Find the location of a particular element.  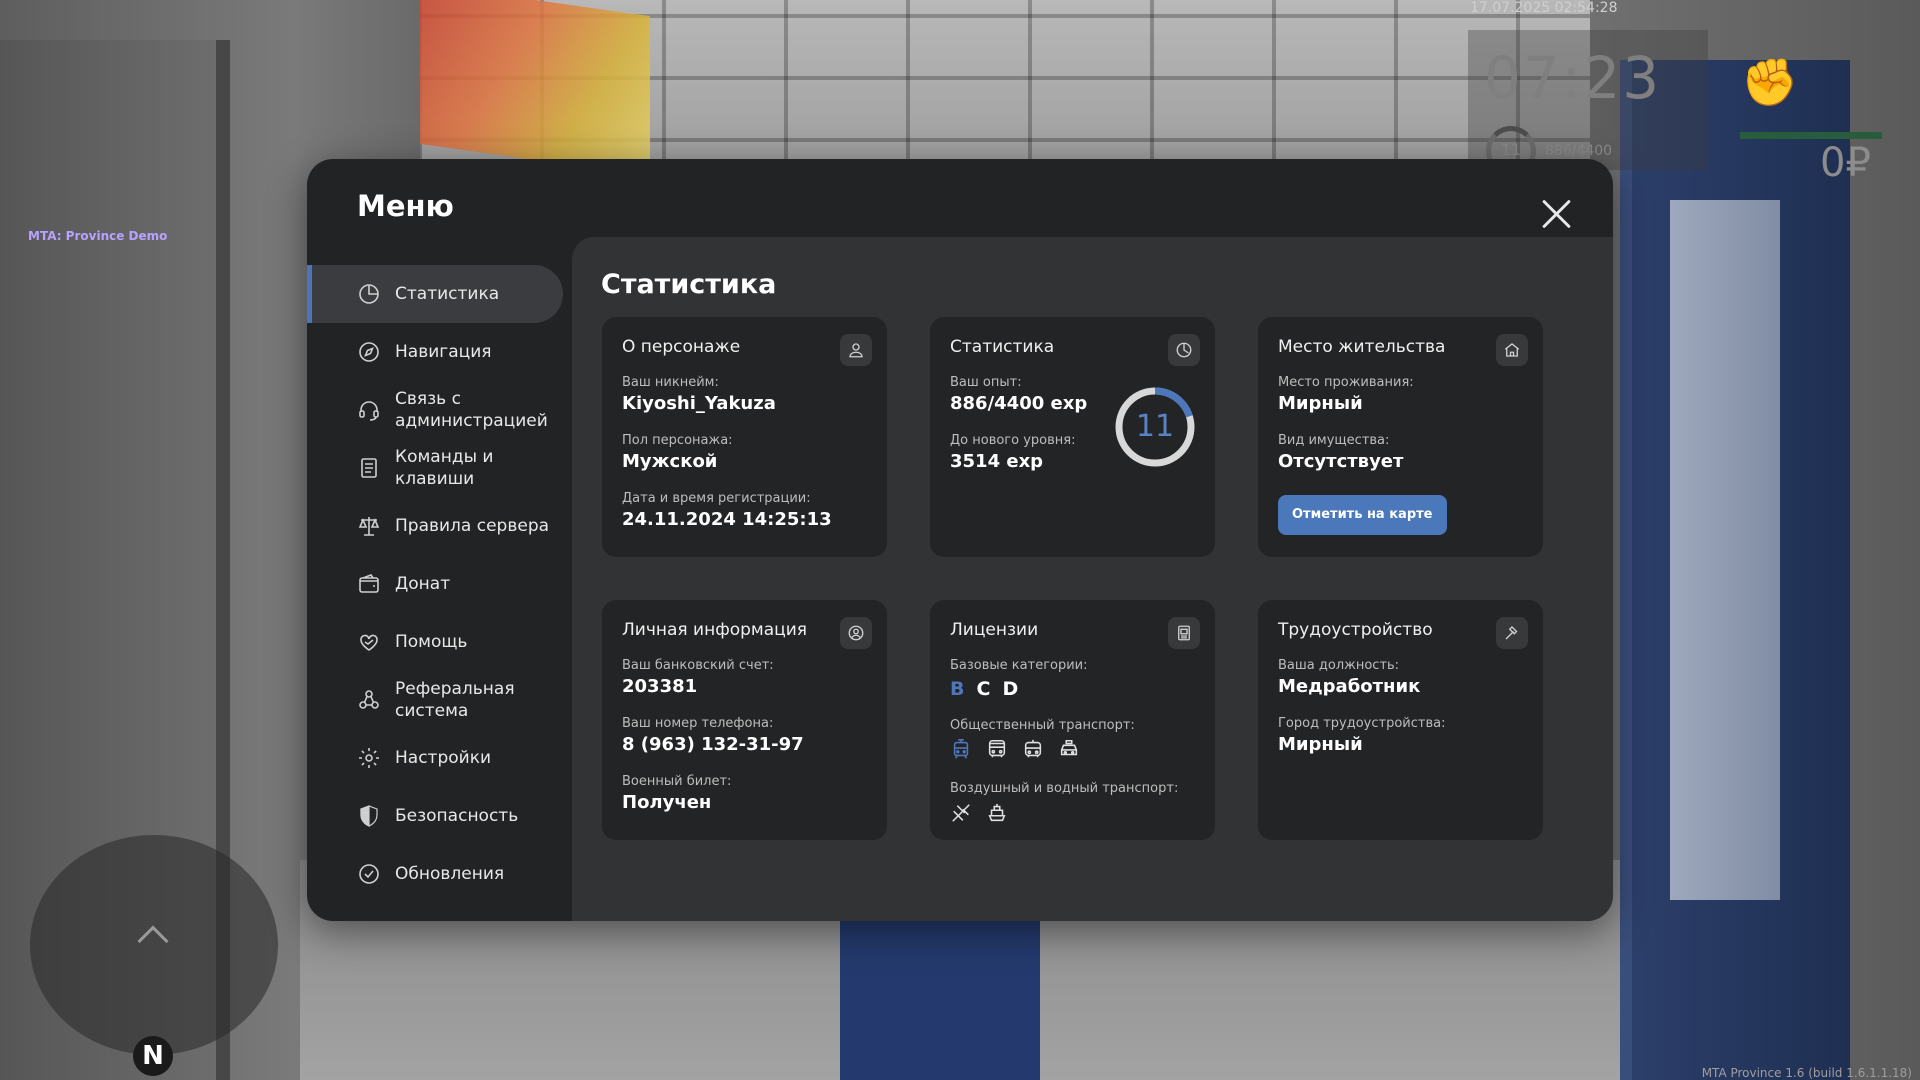

compass-north-icon: N is located at coordinates (153, 1056).